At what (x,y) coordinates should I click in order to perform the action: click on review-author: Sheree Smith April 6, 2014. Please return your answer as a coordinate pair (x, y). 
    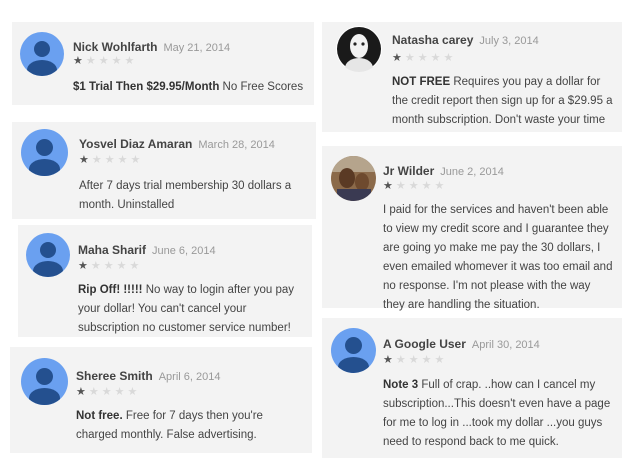
    Looking at the image, I should click on (148, 376).